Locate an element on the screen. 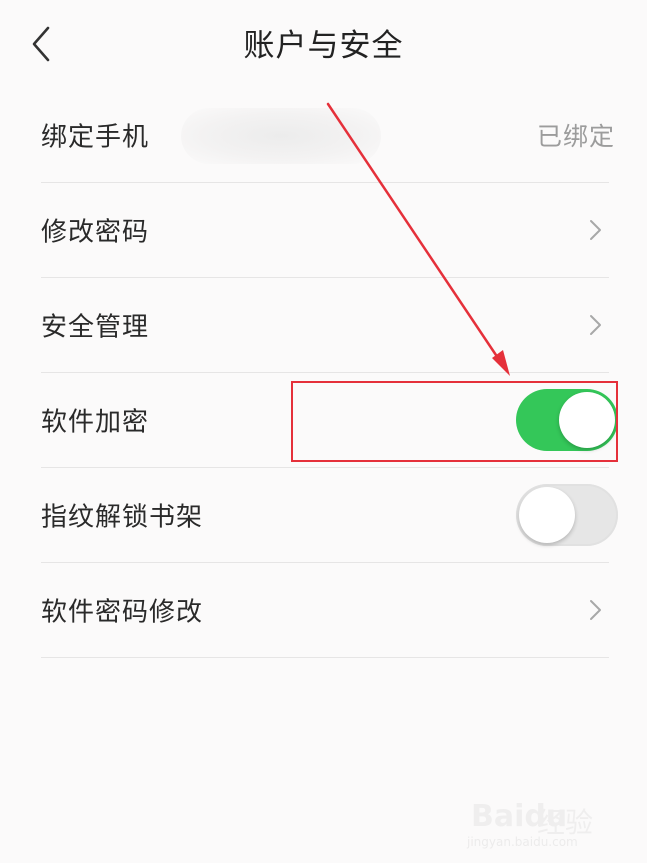  row-label: 绑定手机 is located at coordinates (95, 137).